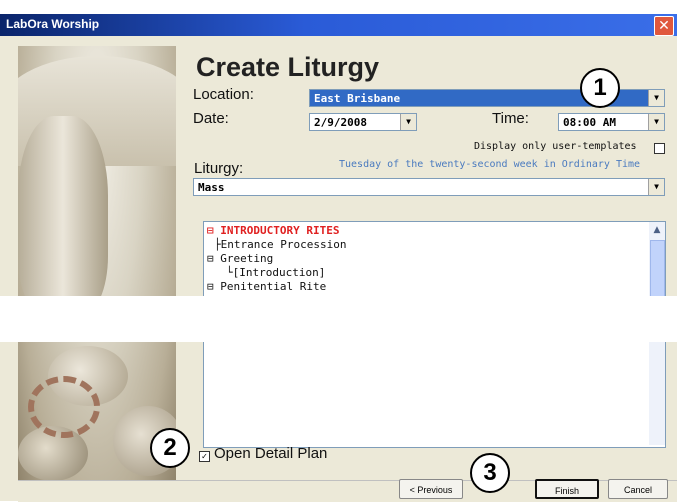  What do you see at coordinates (657, 230) in the screenshot?
I see `scroll-up-icon: ▲` at bounding box center [657, 230].